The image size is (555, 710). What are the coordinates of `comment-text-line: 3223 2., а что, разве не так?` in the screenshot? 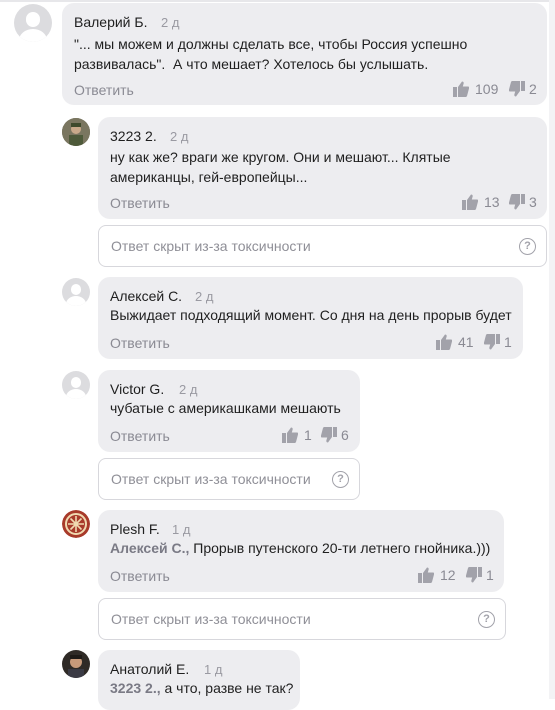 It's located at (202, 688).